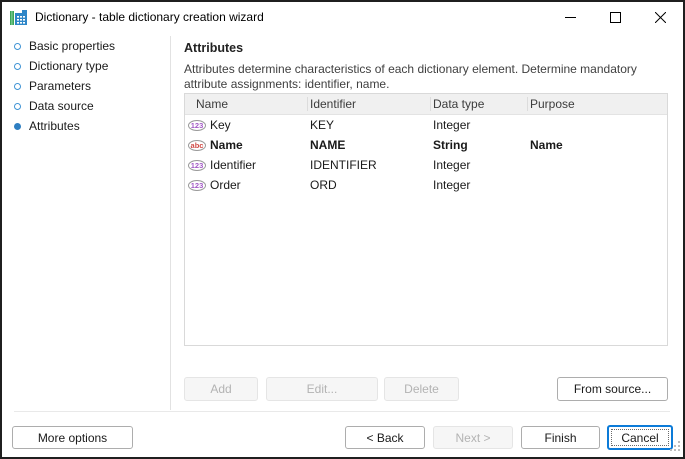 The image size is (685, 459). I want to click on string-type-icon: abc, so click(197, 145).